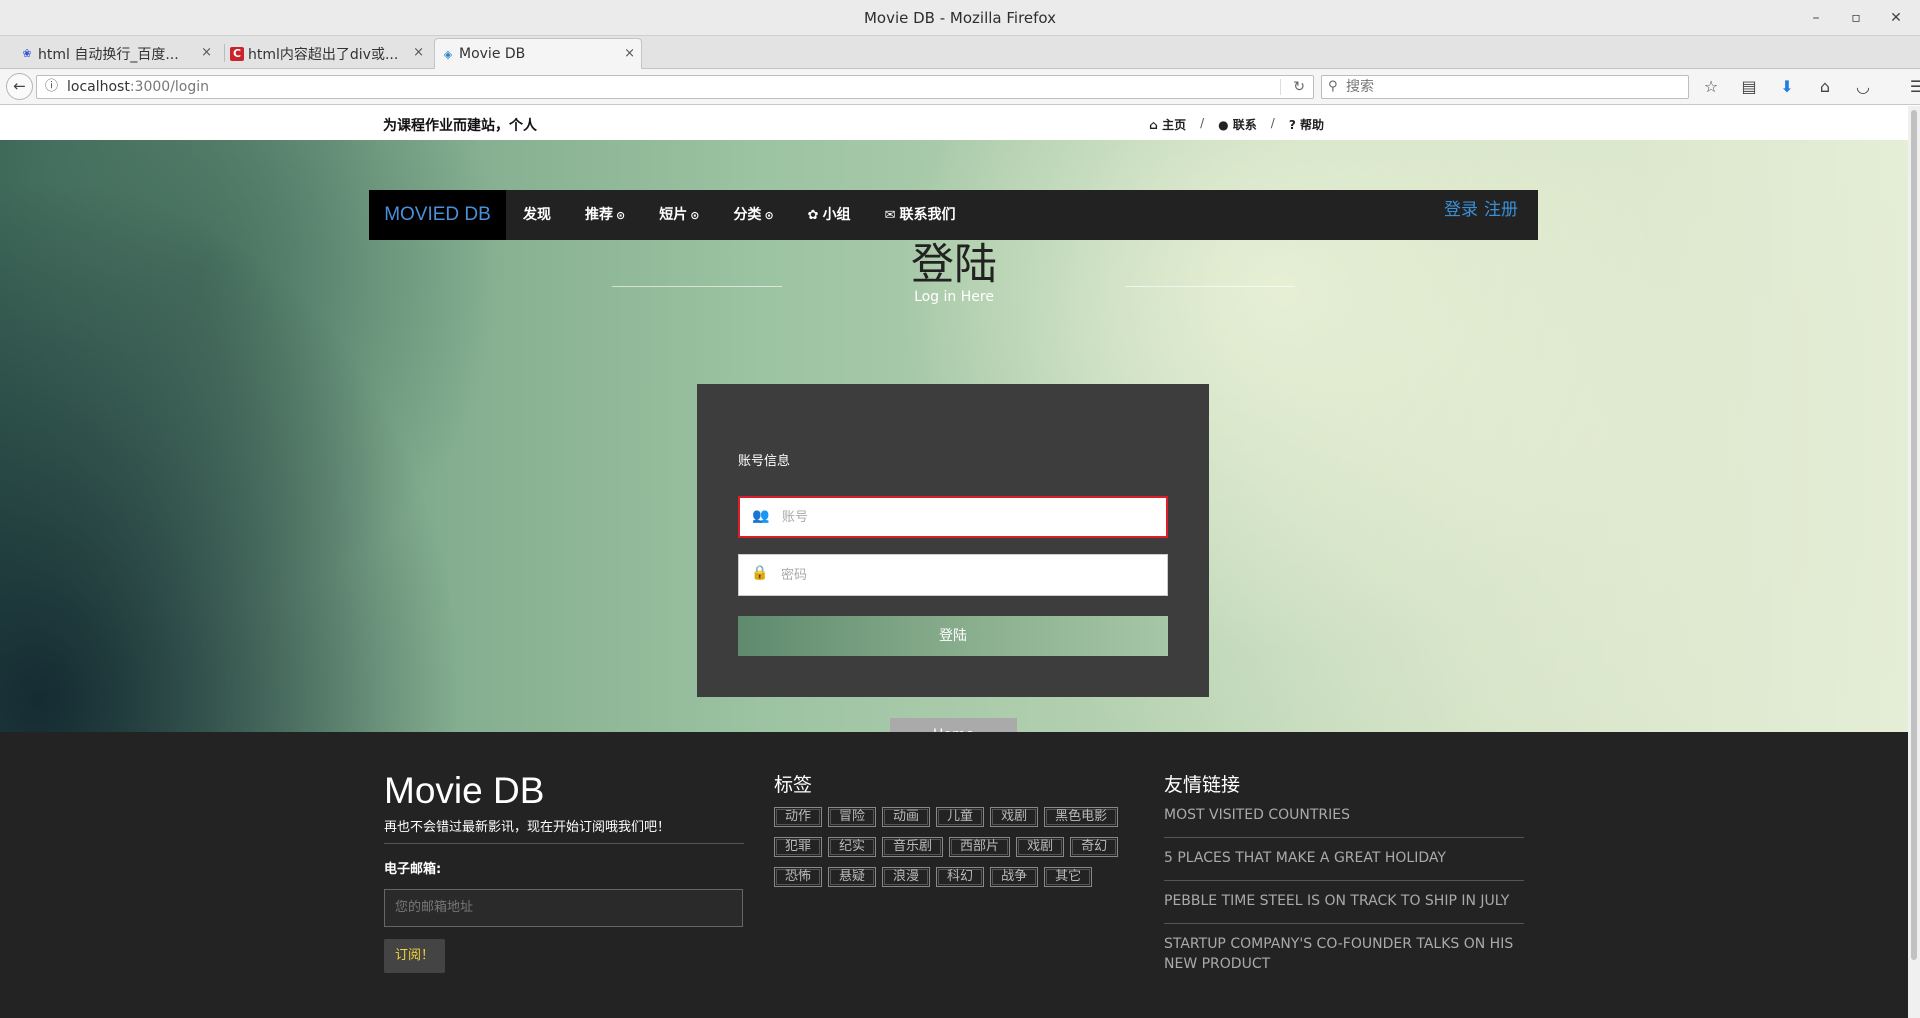 The width and height of the screenshot is (1920, 1018). What do you see at coordinates (1202, 785) in the screenshot?
I see `links-heading: 友情链接` at bounding box center [1202, 785].